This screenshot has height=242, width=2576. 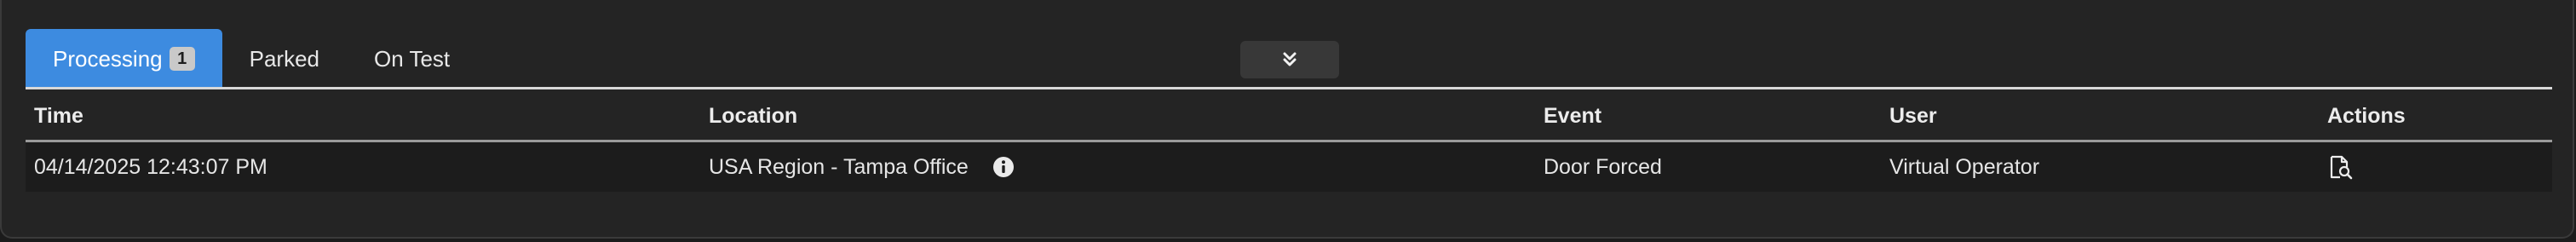 I want to click on collapse-toggle-button, so click(x=1289, y=60).